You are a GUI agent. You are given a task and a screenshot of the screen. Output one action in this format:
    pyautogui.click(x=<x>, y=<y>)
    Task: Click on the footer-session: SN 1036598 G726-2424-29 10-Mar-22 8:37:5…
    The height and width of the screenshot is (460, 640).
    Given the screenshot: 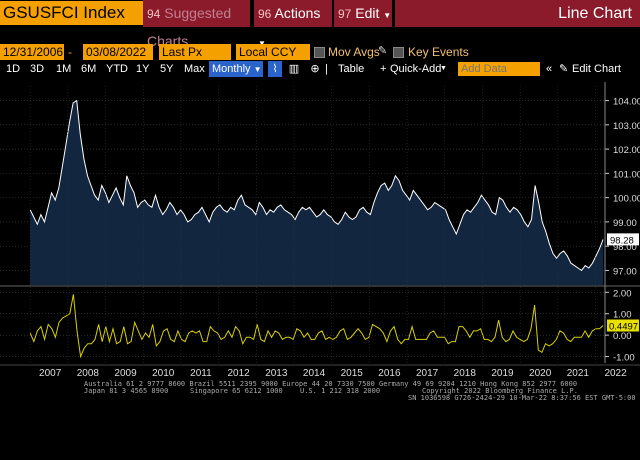 What is the action you would take?
    pyautogui.click(x=522, y=398)
    